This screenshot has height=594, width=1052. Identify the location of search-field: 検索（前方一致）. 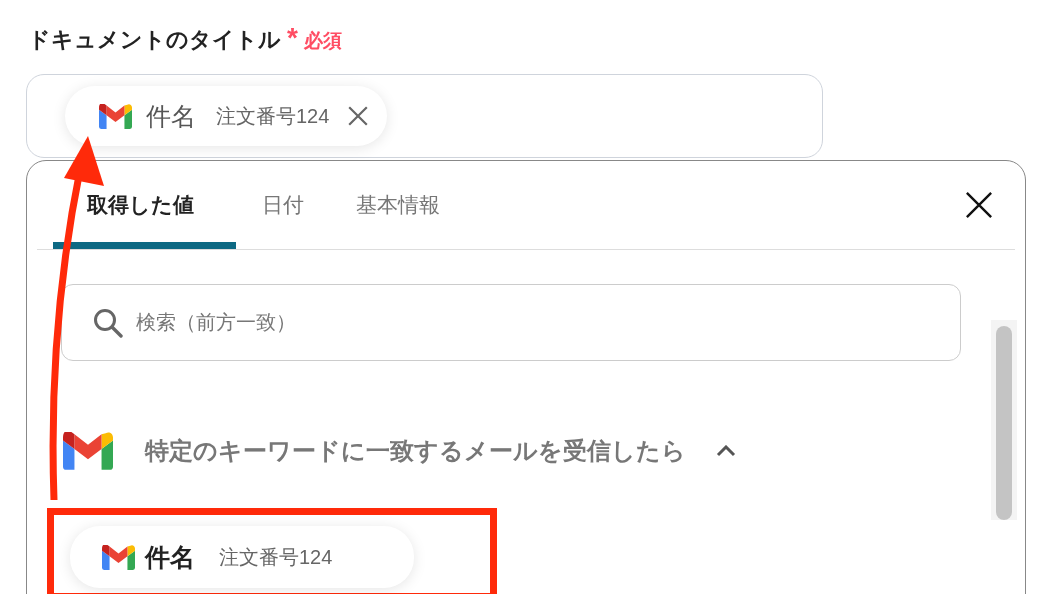
(511, 322).